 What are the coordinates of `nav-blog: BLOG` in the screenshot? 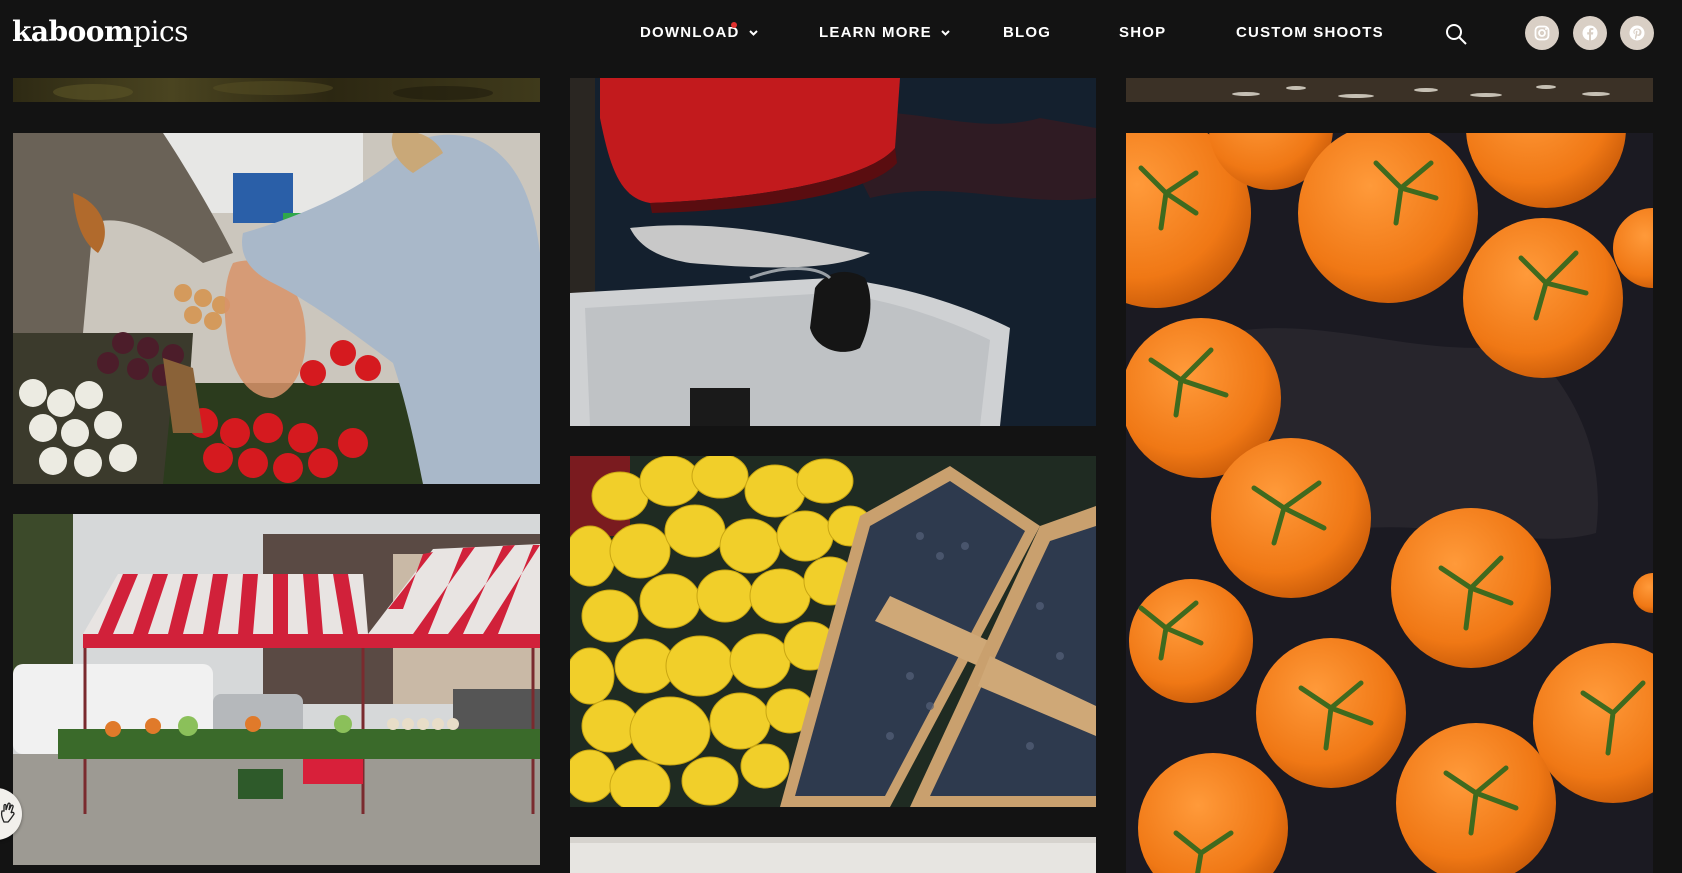 It's located at (1027, 33).